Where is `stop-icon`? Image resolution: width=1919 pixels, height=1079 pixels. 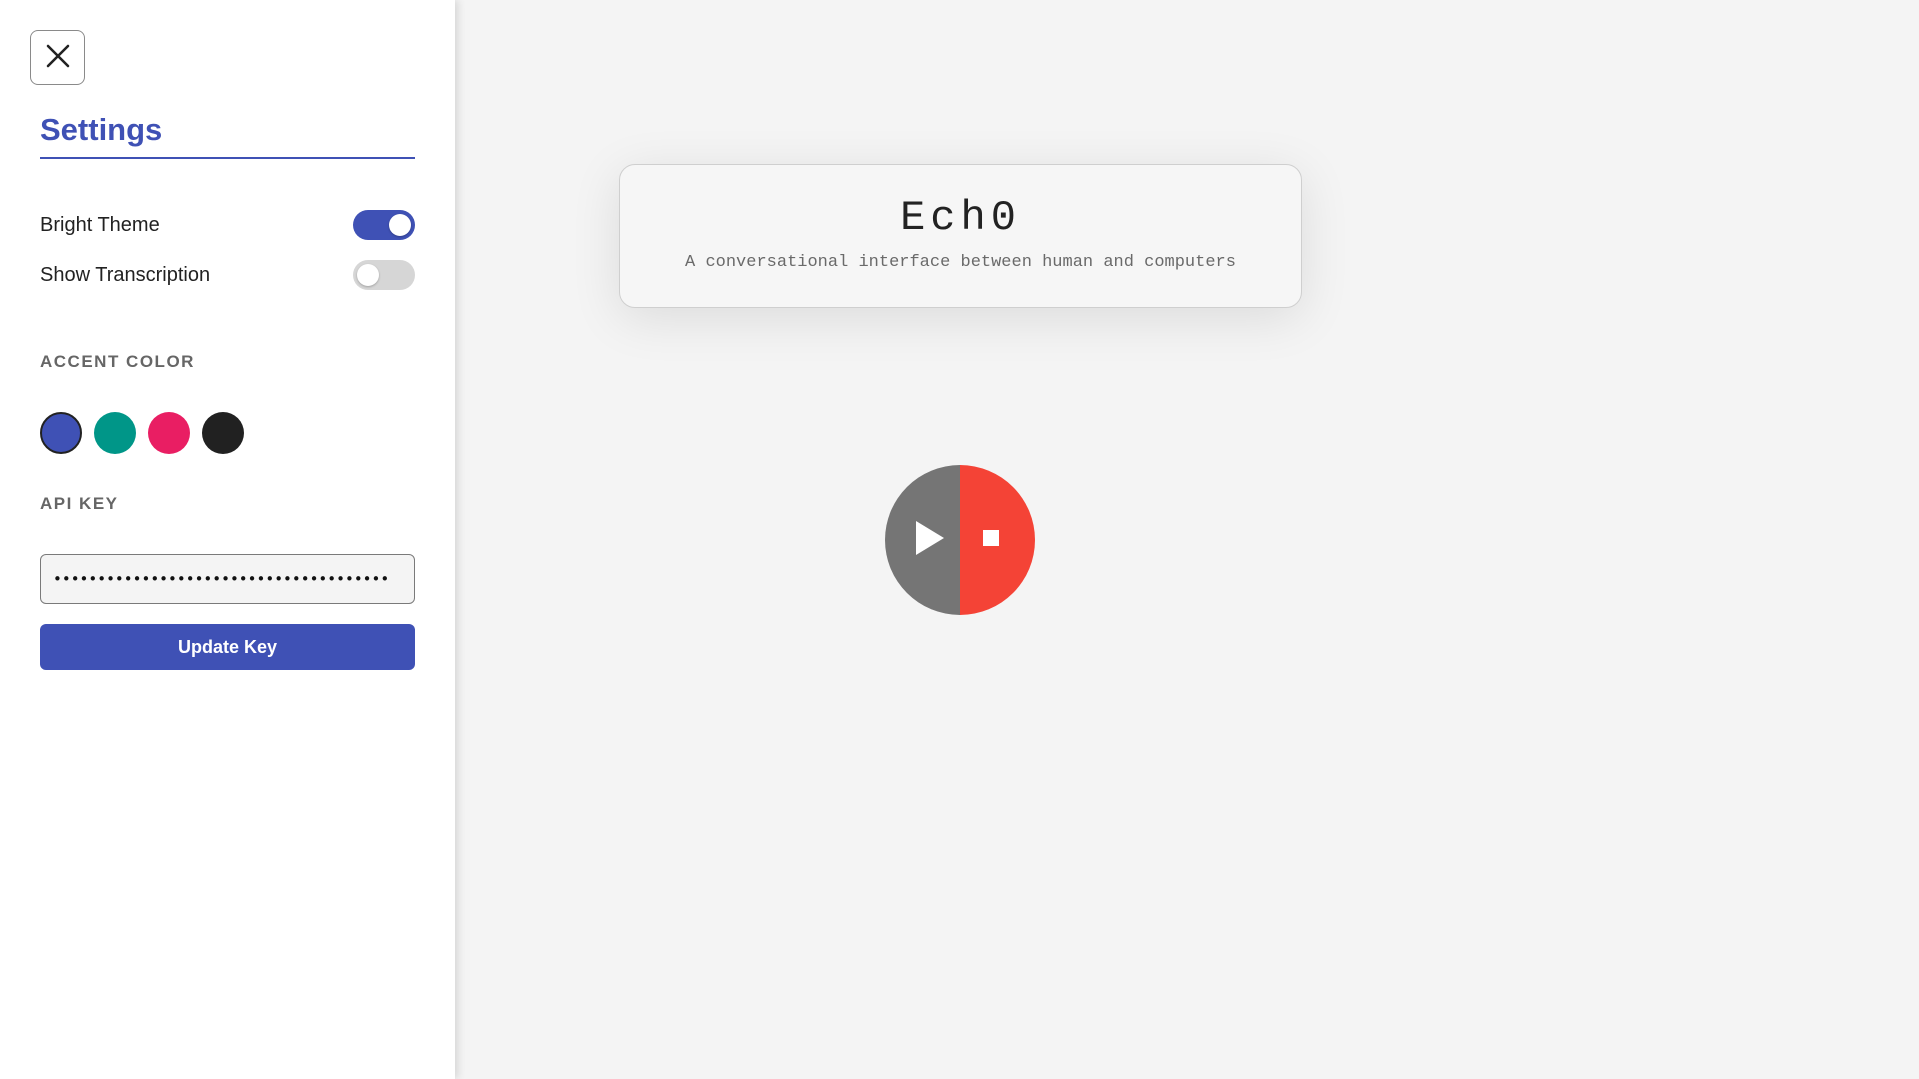
stop-icon is located at coordinates (990, 540).